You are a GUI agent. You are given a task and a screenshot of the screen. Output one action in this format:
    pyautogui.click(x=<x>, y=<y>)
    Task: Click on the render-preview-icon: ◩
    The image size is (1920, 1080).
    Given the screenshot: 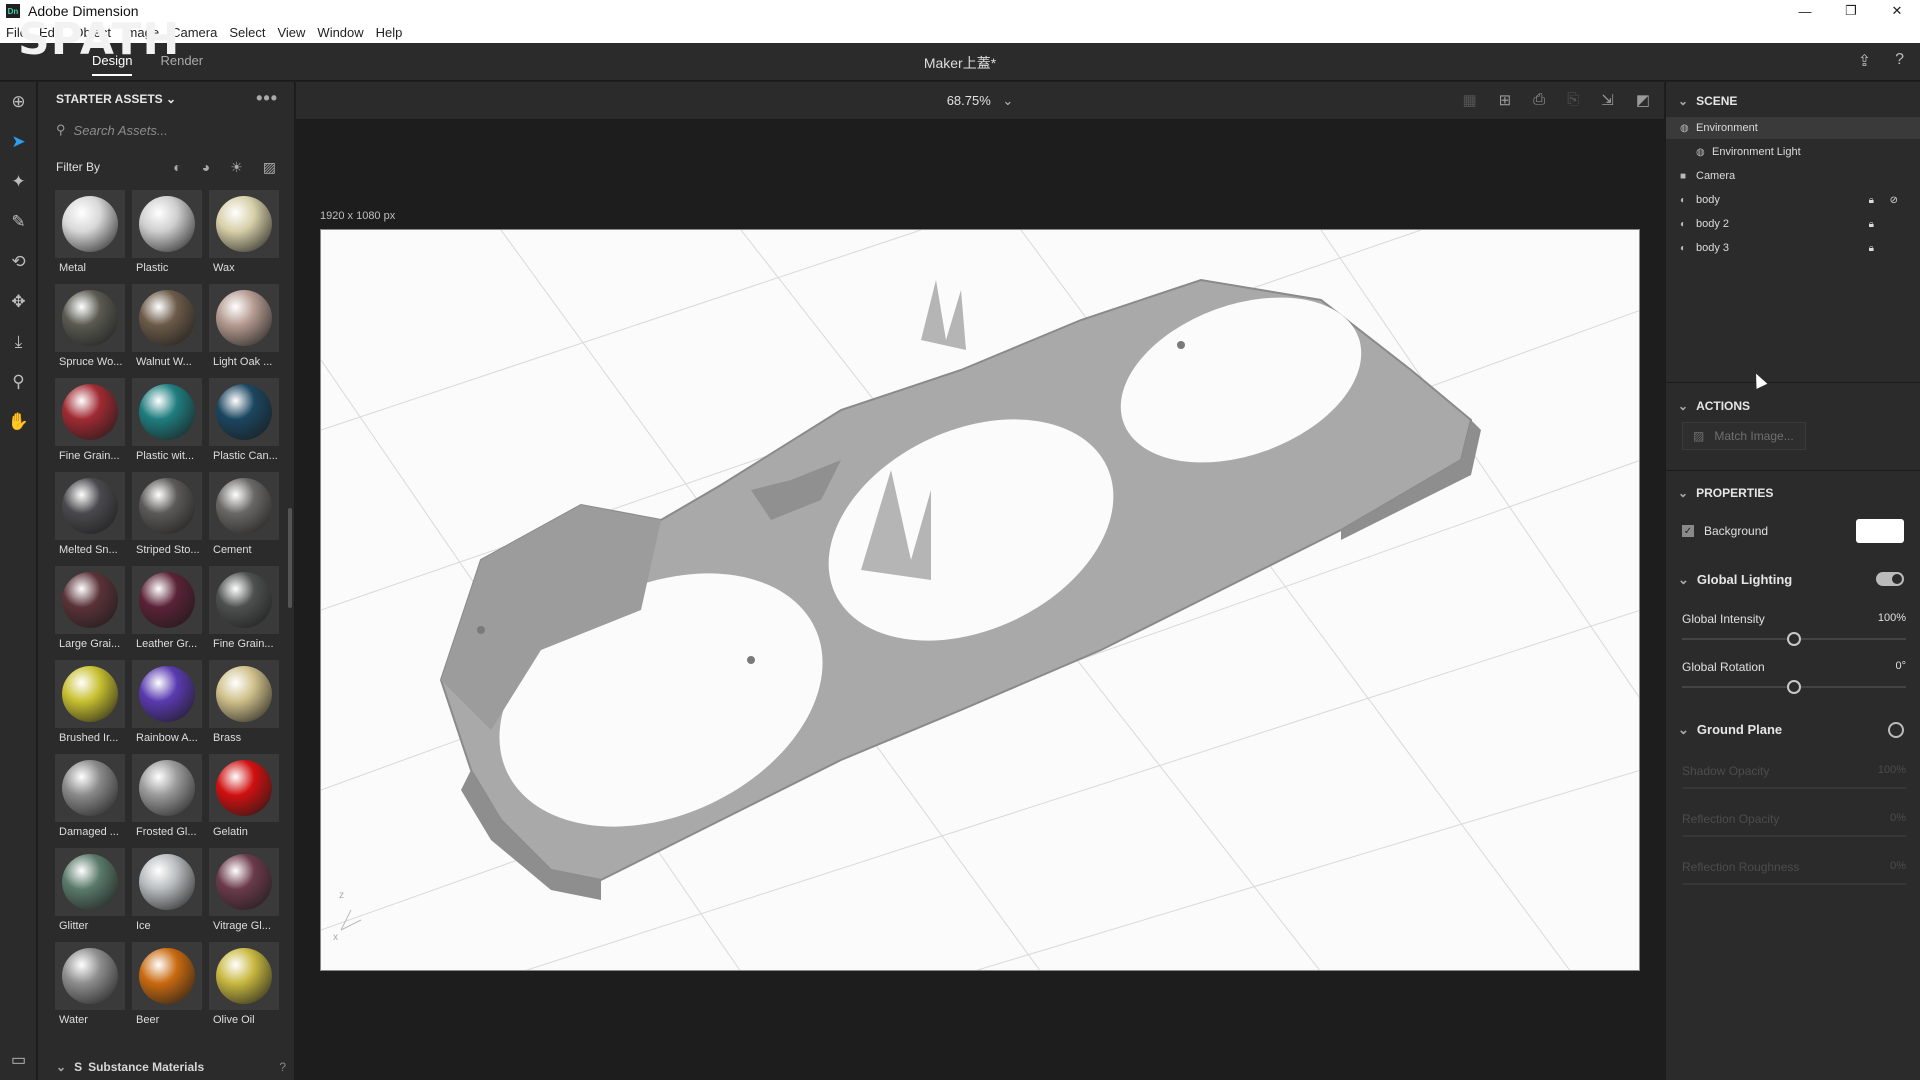 What is the action you would take?
    pyautogui.click(x=1643, y=100)
    